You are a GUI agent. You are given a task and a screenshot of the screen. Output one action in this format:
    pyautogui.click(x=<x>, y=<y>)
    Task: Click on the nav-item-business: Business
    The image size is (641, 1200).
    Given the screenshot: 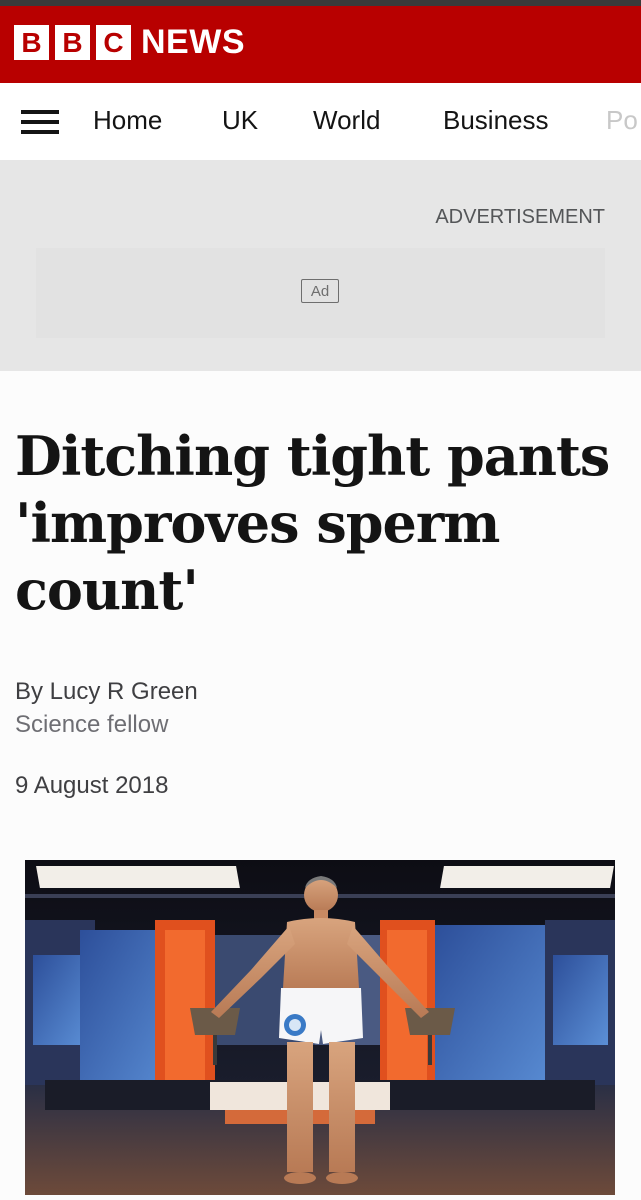 What is the action you would take?
    pyautogui.click(x=496, y=120)
    